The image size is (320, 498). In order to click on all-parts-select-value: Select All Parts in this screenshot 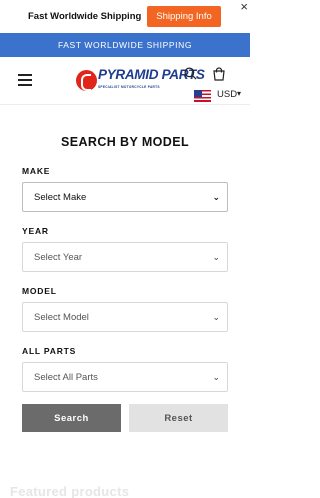, I will do `click(66, 377)`.